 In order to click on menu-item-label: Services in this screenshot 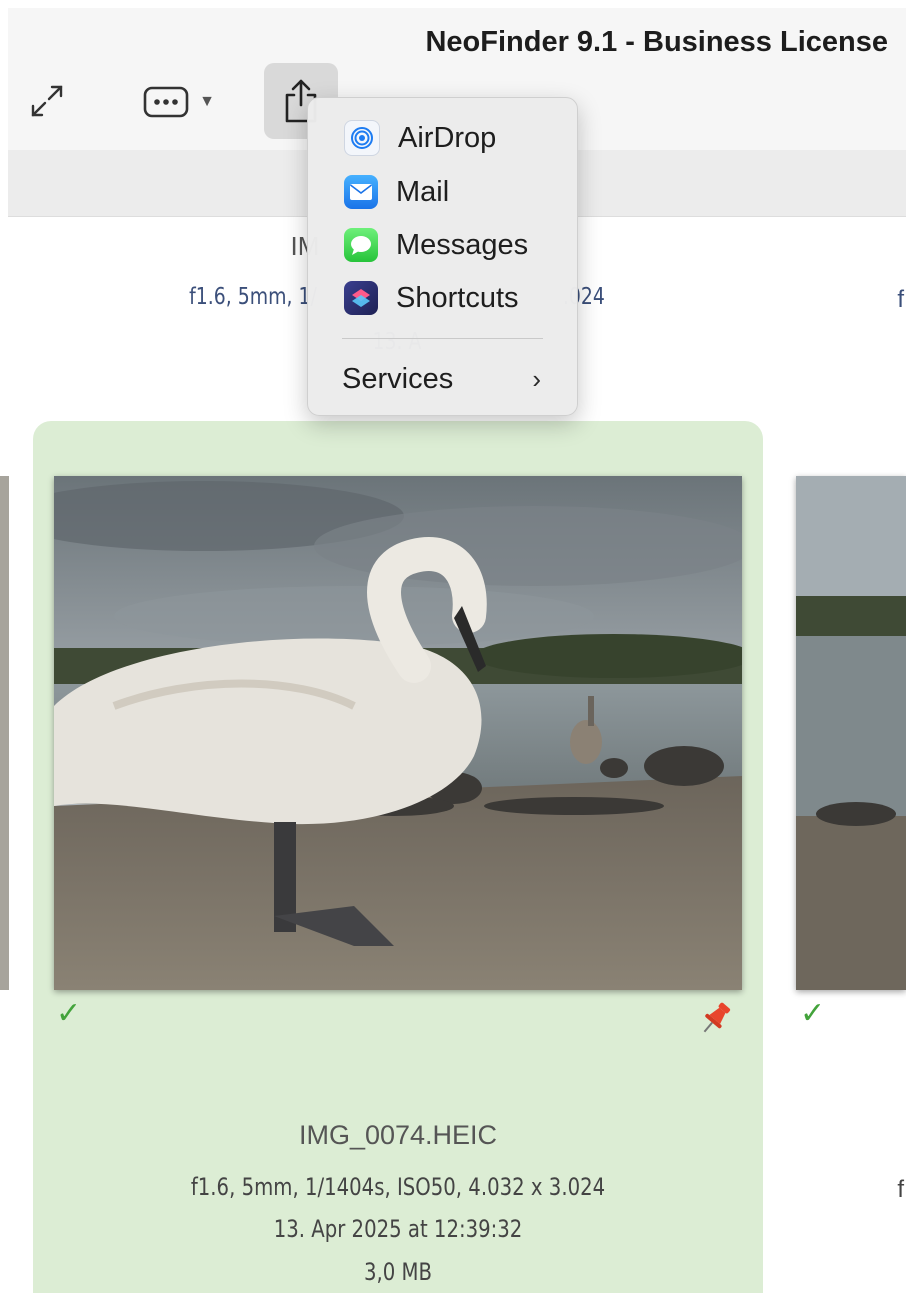, I will do `click(398, 378)`.